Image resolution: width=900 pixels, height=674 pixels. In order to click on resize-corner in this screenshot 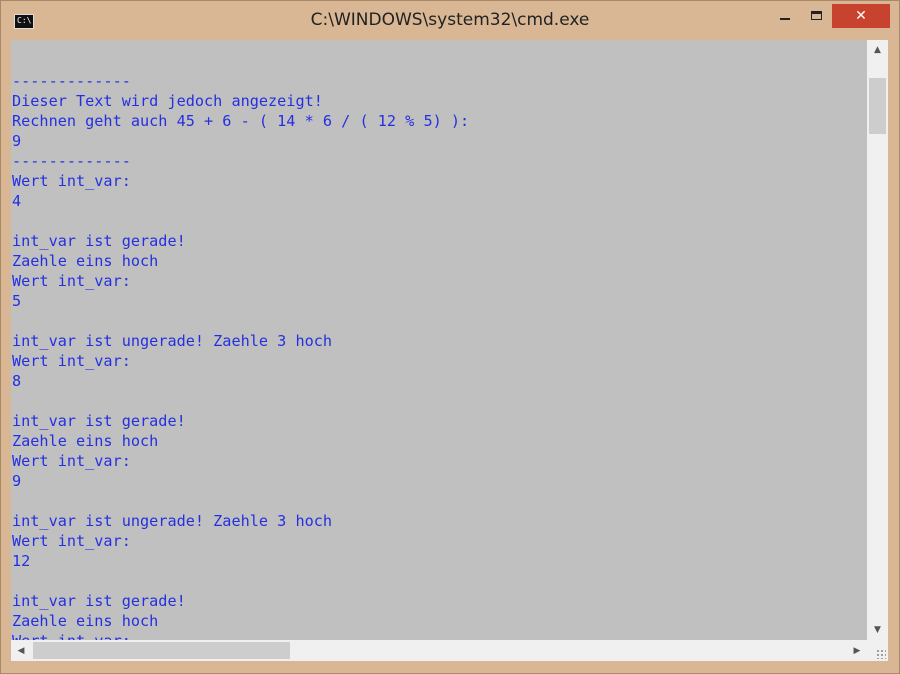, I will do `click(877, 650)`.